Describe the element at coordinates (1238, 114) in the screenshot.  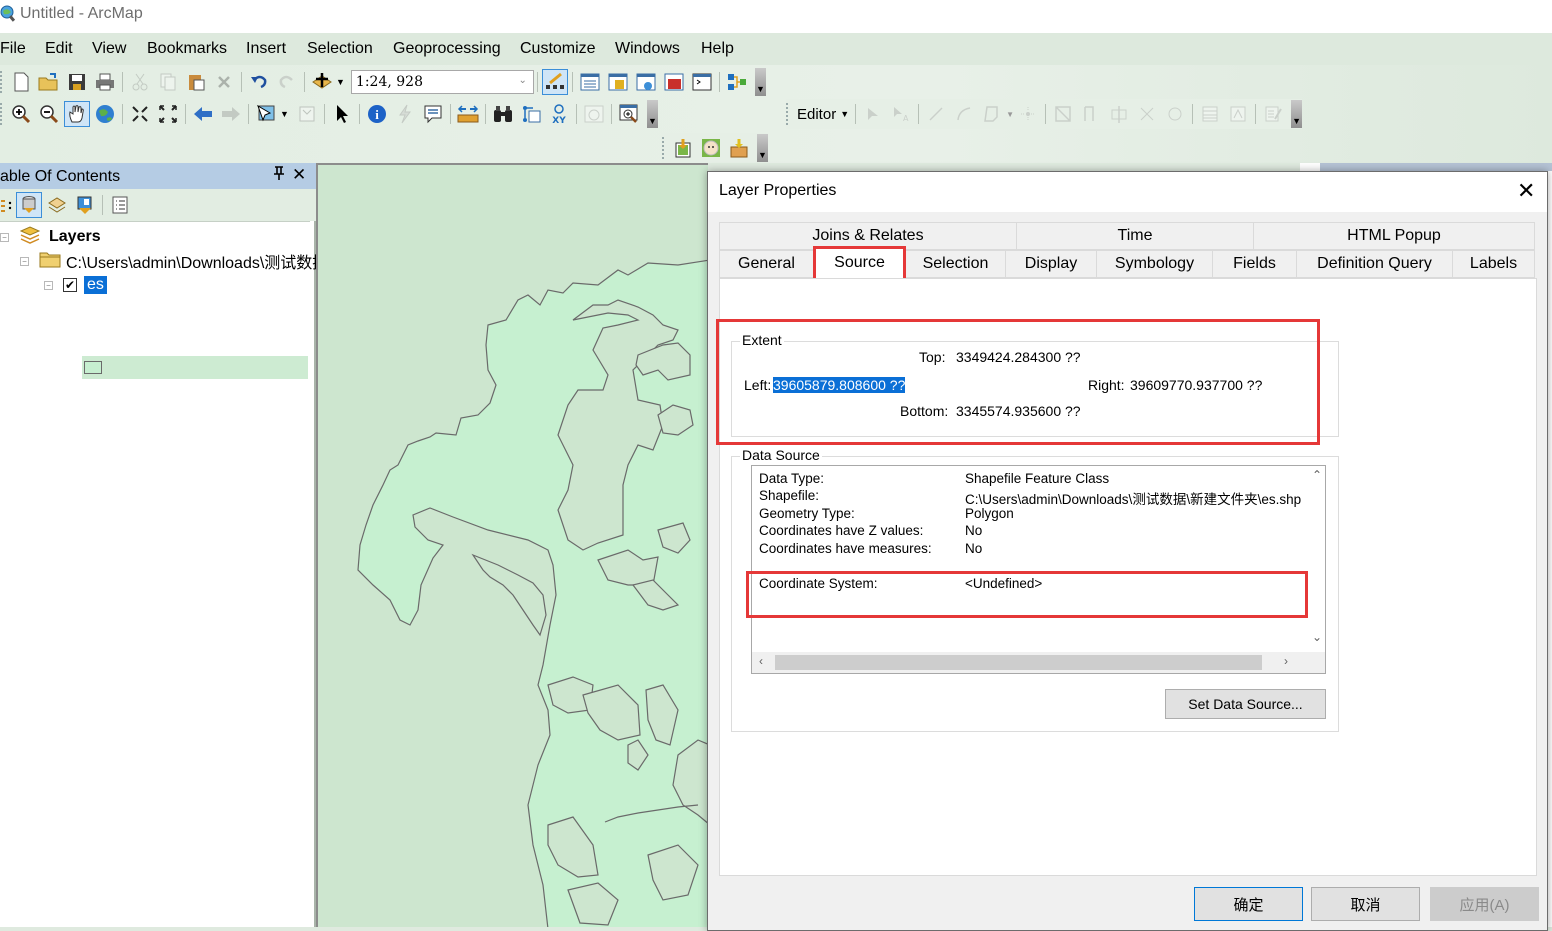
I see `sketch-properties-icon` at that location.